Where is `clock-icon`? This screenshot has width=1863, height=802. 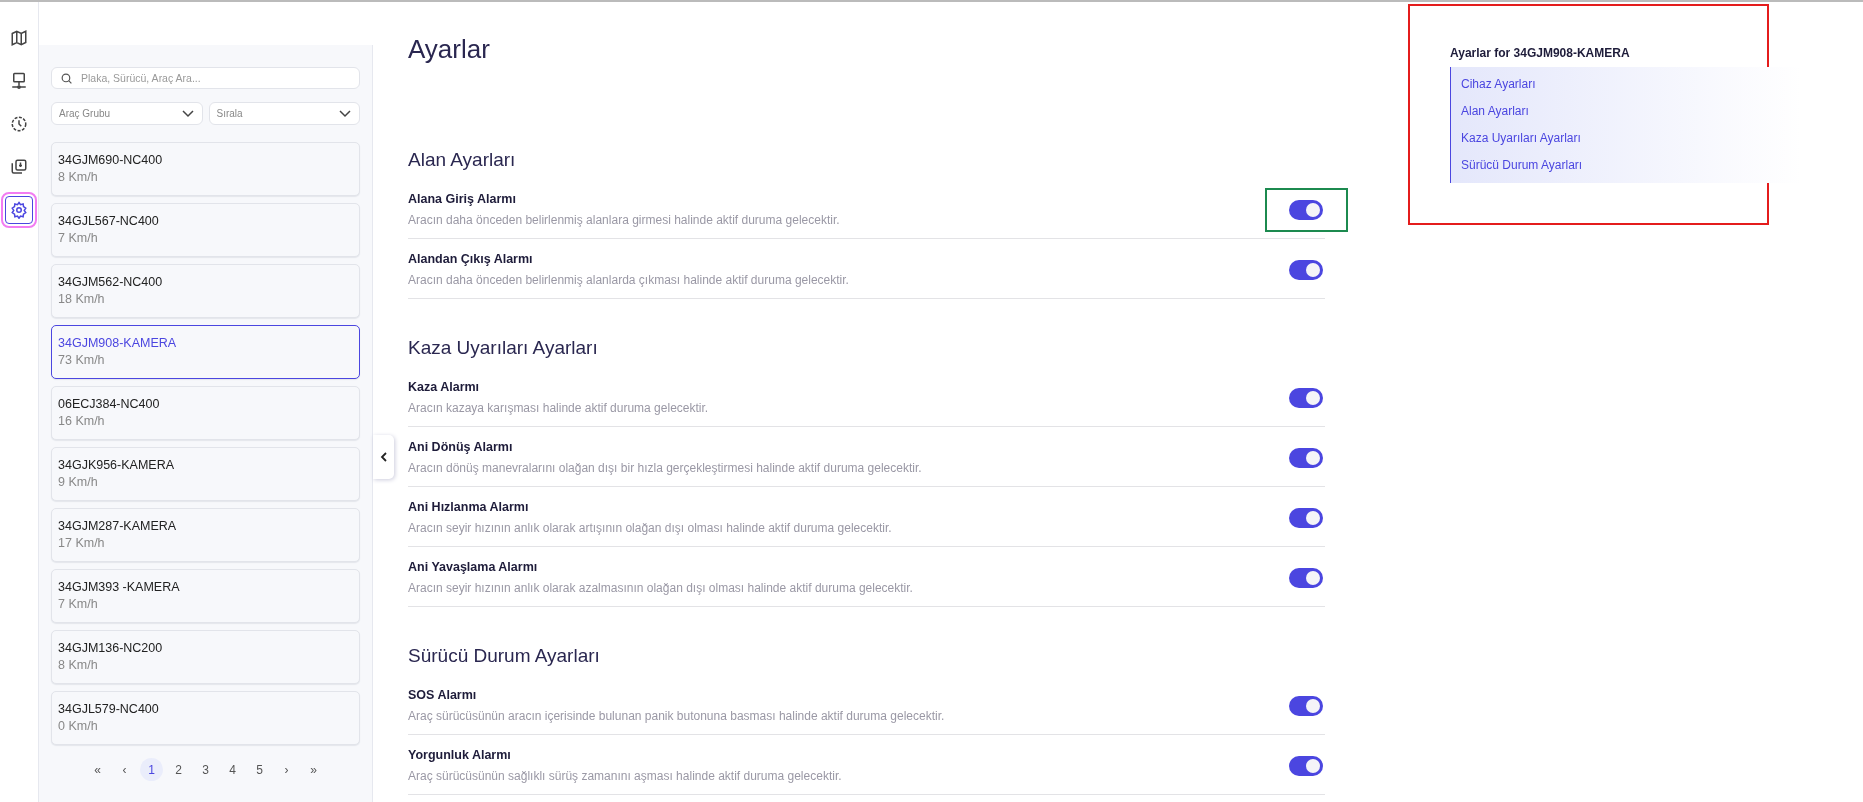
clock-icon is located at coordinates (19, 124).